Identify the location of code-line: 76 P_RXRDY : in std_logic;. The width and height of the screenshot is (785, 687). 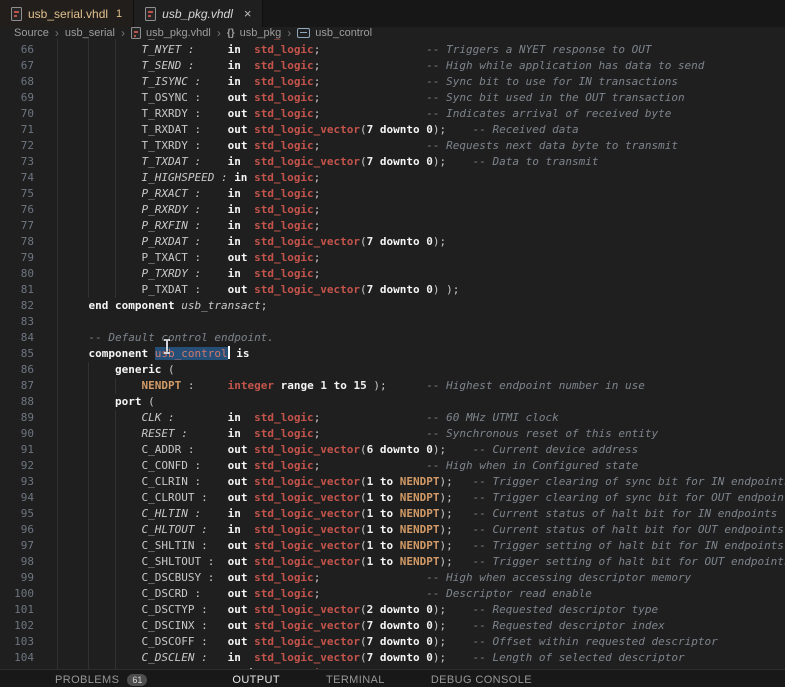
(392, 210).